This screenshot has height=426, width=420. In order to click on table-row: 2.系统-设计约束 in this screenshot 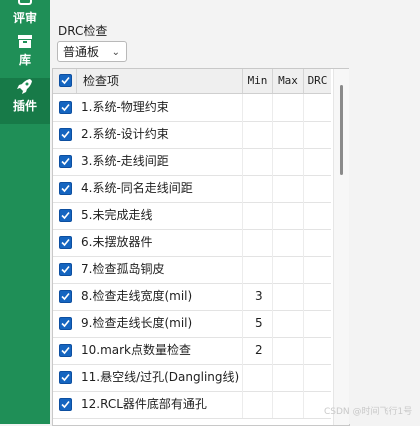, I will do `click(192, 135)`.